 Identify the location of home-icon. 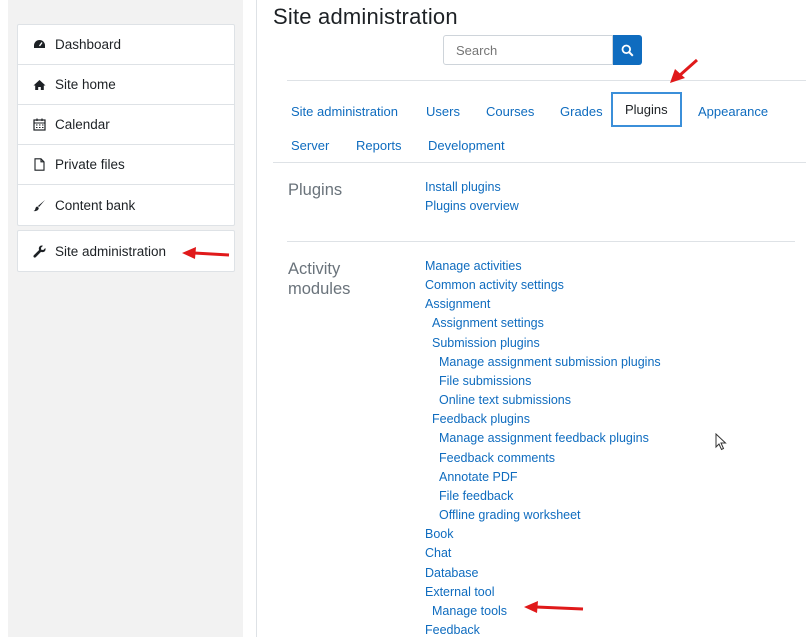
(39, 85).